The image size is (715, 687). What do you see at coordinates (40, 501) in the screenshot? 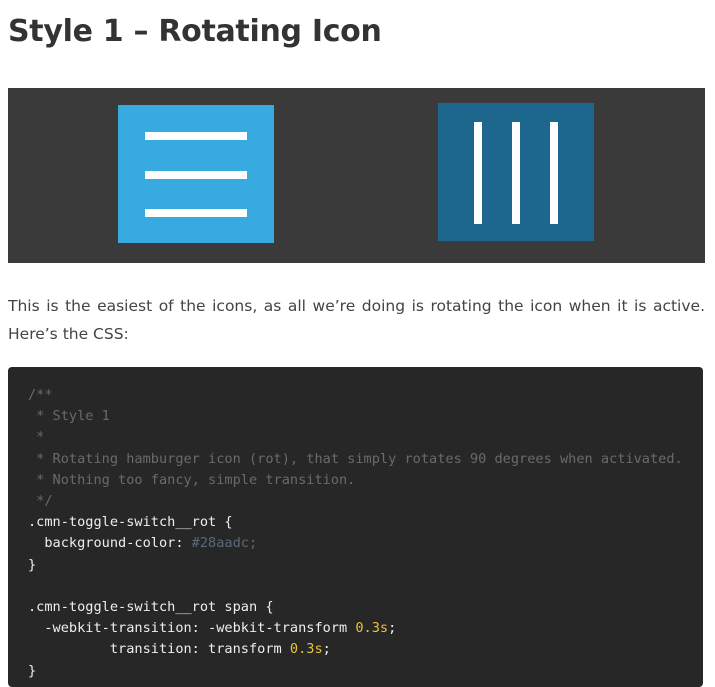
I see `code-comment-line: */` at bounding box center [40, 501].